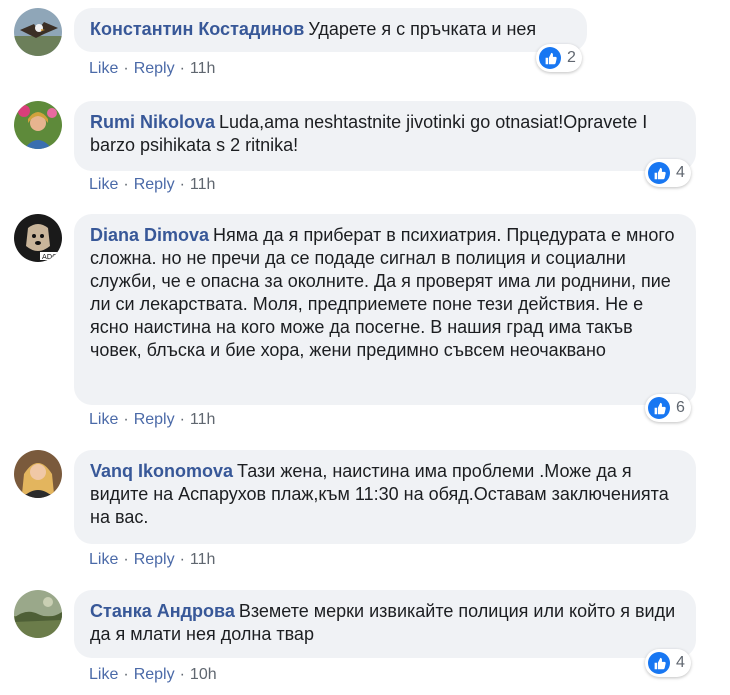 The width and height of the screenshot is (730, 695). I want to click on avatar-eagle-icon, so click(38, 32).